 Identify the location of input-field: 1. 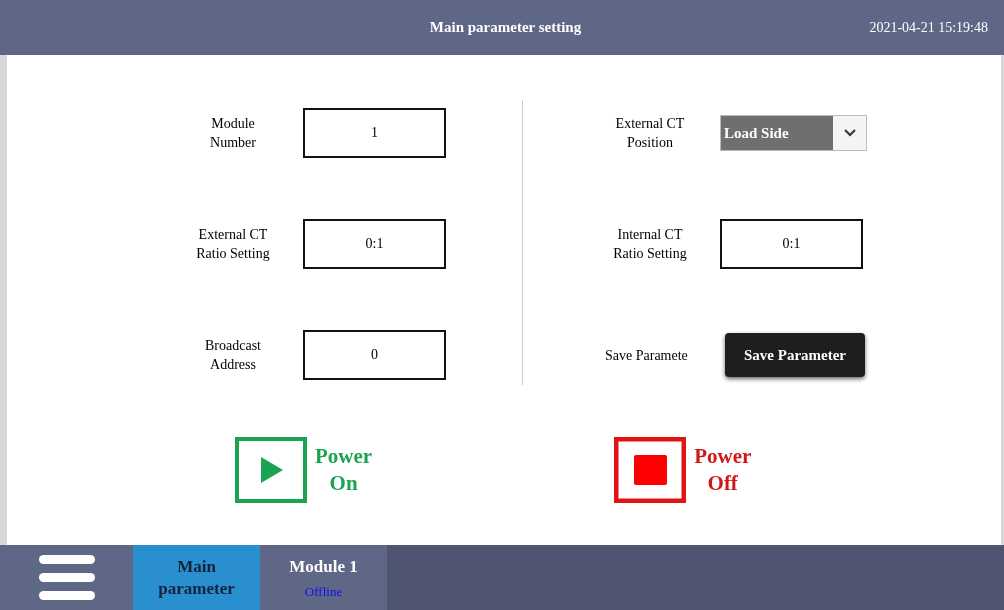
(374, 133).